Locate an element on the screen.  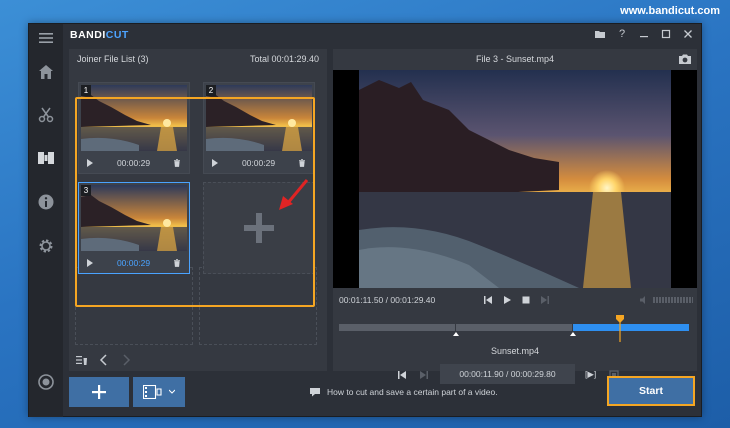
preview-title: File 3 - Sunset.mp4 is located at coordinates (515, 59).